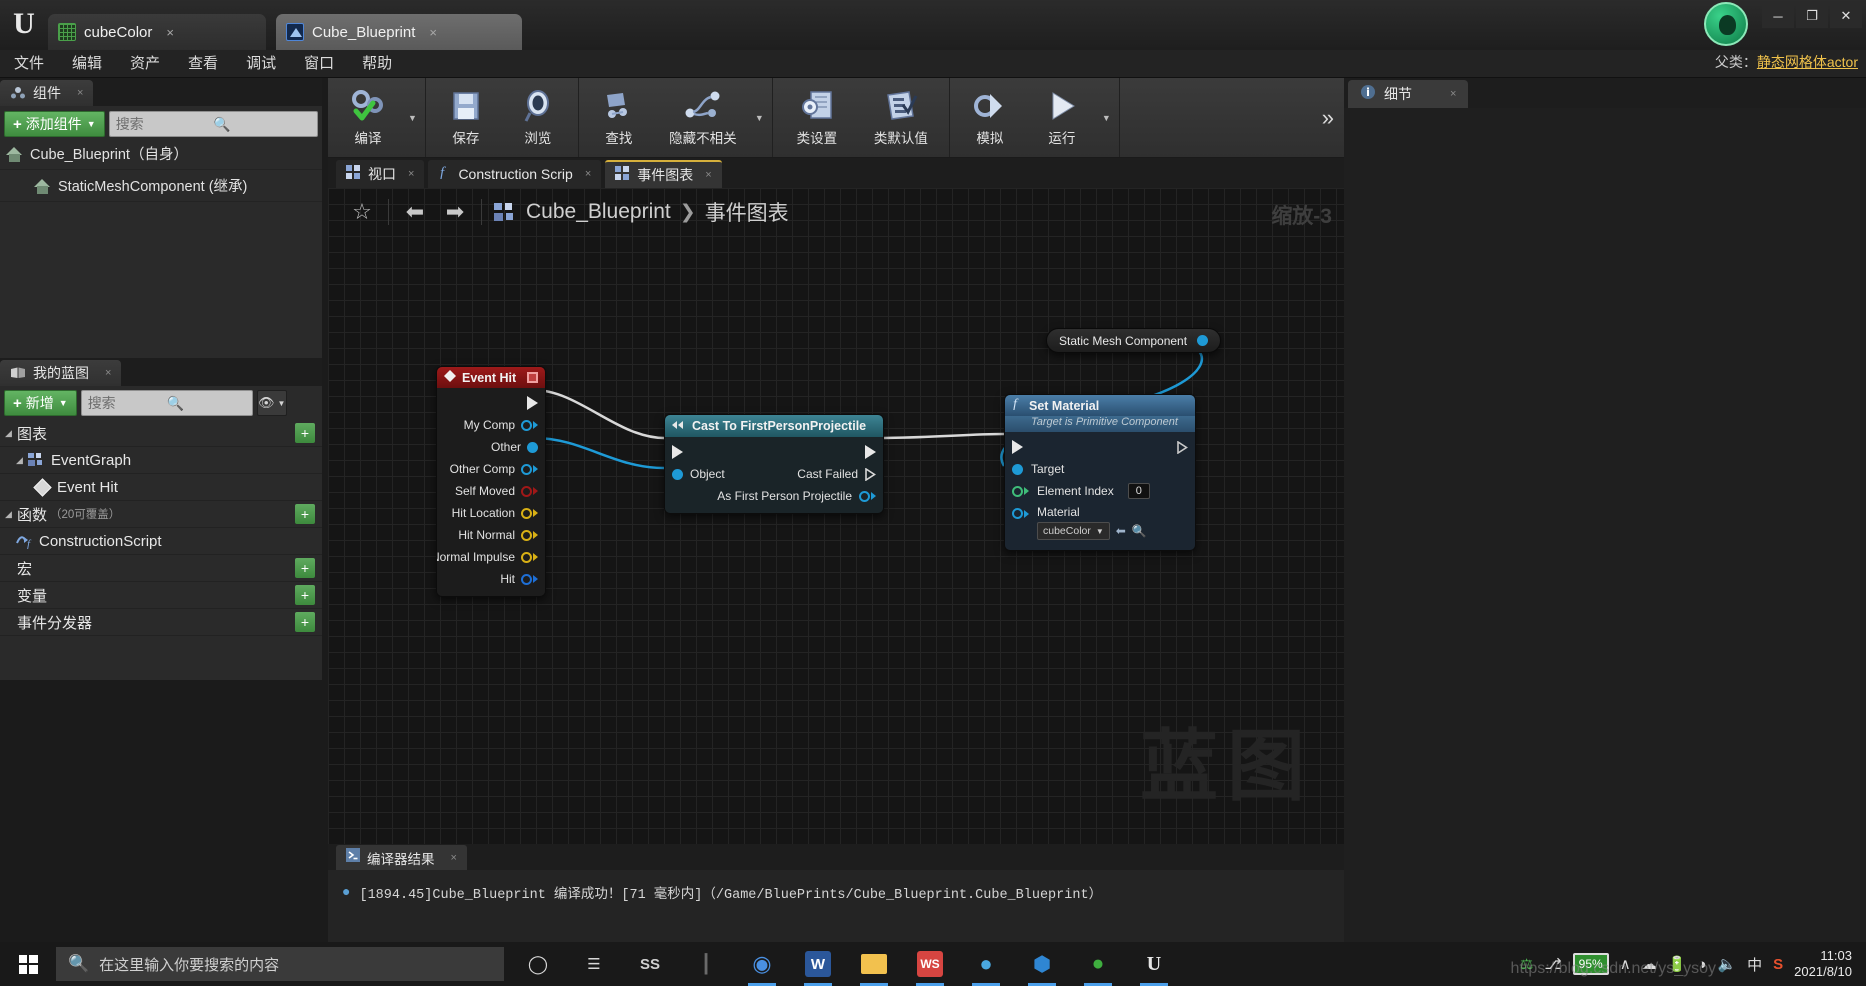 This screenshot has height=986, width=1866. Describe the element at coordinates (362, 212) in the screenshot. I see `favorite-star-icon: ☆` at that location.